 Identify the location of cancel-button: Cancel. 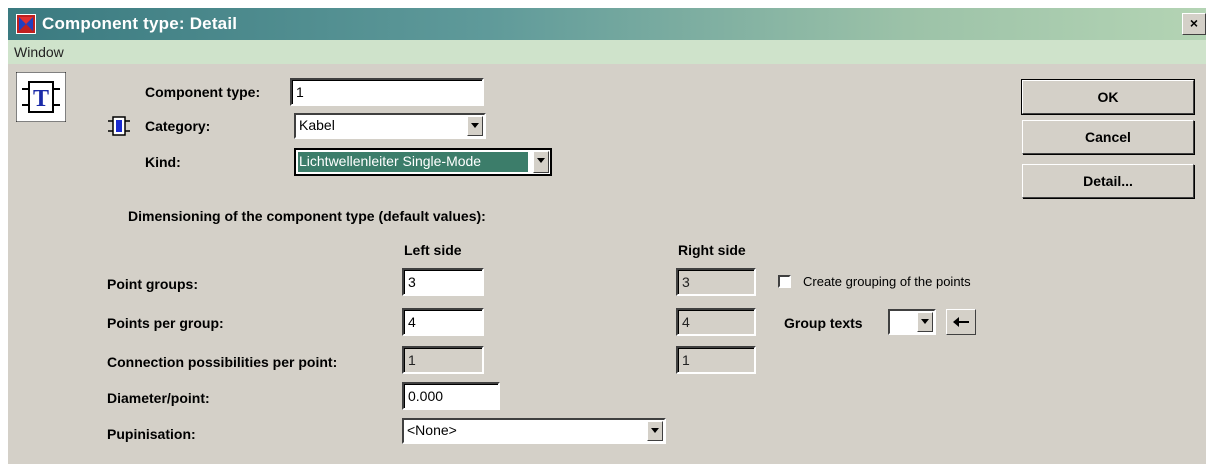
(1108, 137).